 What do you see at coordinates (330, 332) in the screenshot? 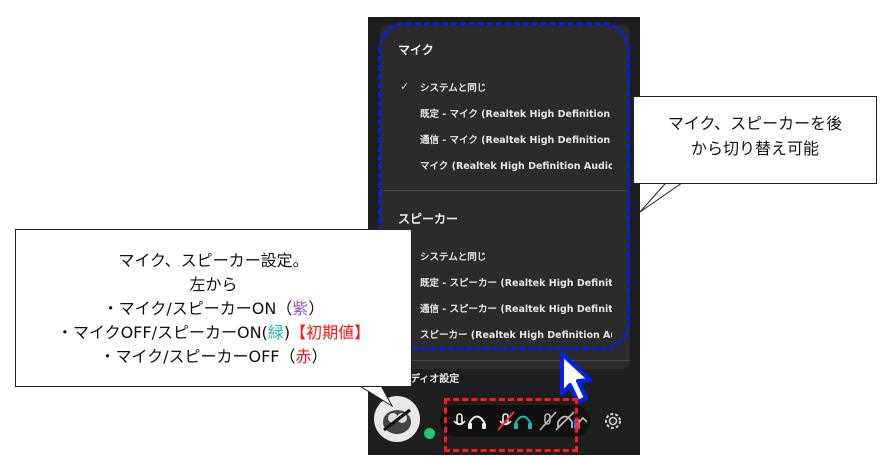
I see `default-badge: 【初期値】` at bounding box center [330, 332].